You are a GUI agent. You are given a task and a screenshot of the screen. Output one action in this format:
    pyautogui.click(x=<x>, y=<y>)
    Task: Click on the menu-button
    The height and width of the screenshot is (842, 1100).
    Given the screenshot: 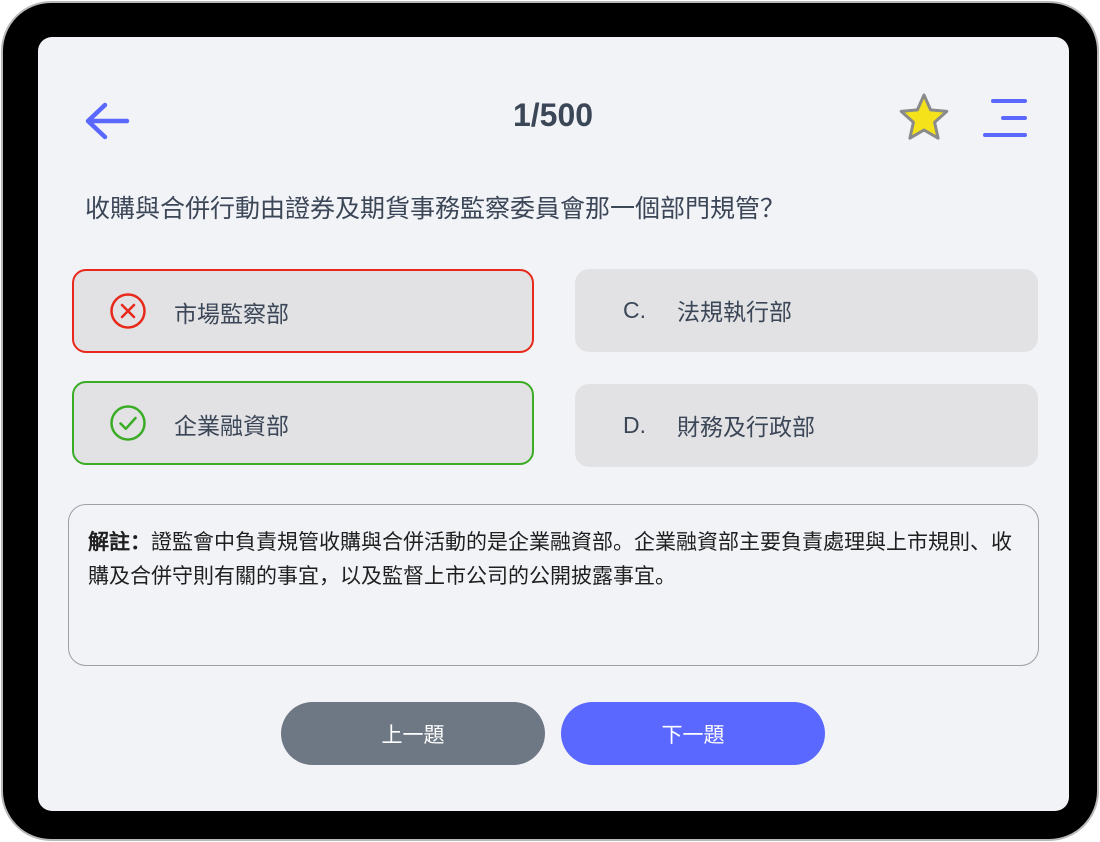 What is the action you would take?
    pyautogui.click(x=1005, y=119)
    